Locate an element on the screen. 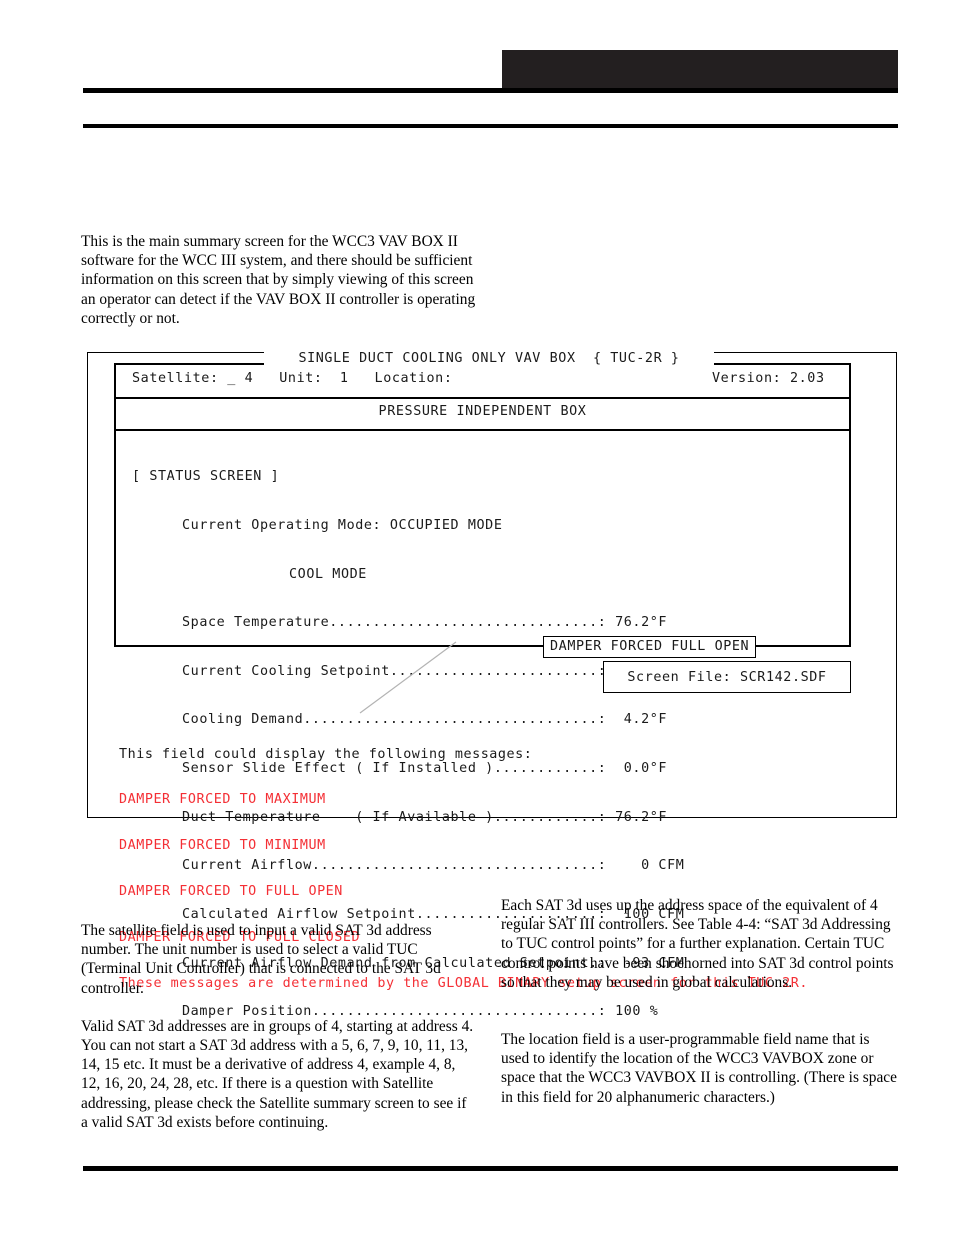 This screenshot has height=1235, width=954. screen-file-box: Screen File: SCR142.SDF is located at coordinates (727, 677).